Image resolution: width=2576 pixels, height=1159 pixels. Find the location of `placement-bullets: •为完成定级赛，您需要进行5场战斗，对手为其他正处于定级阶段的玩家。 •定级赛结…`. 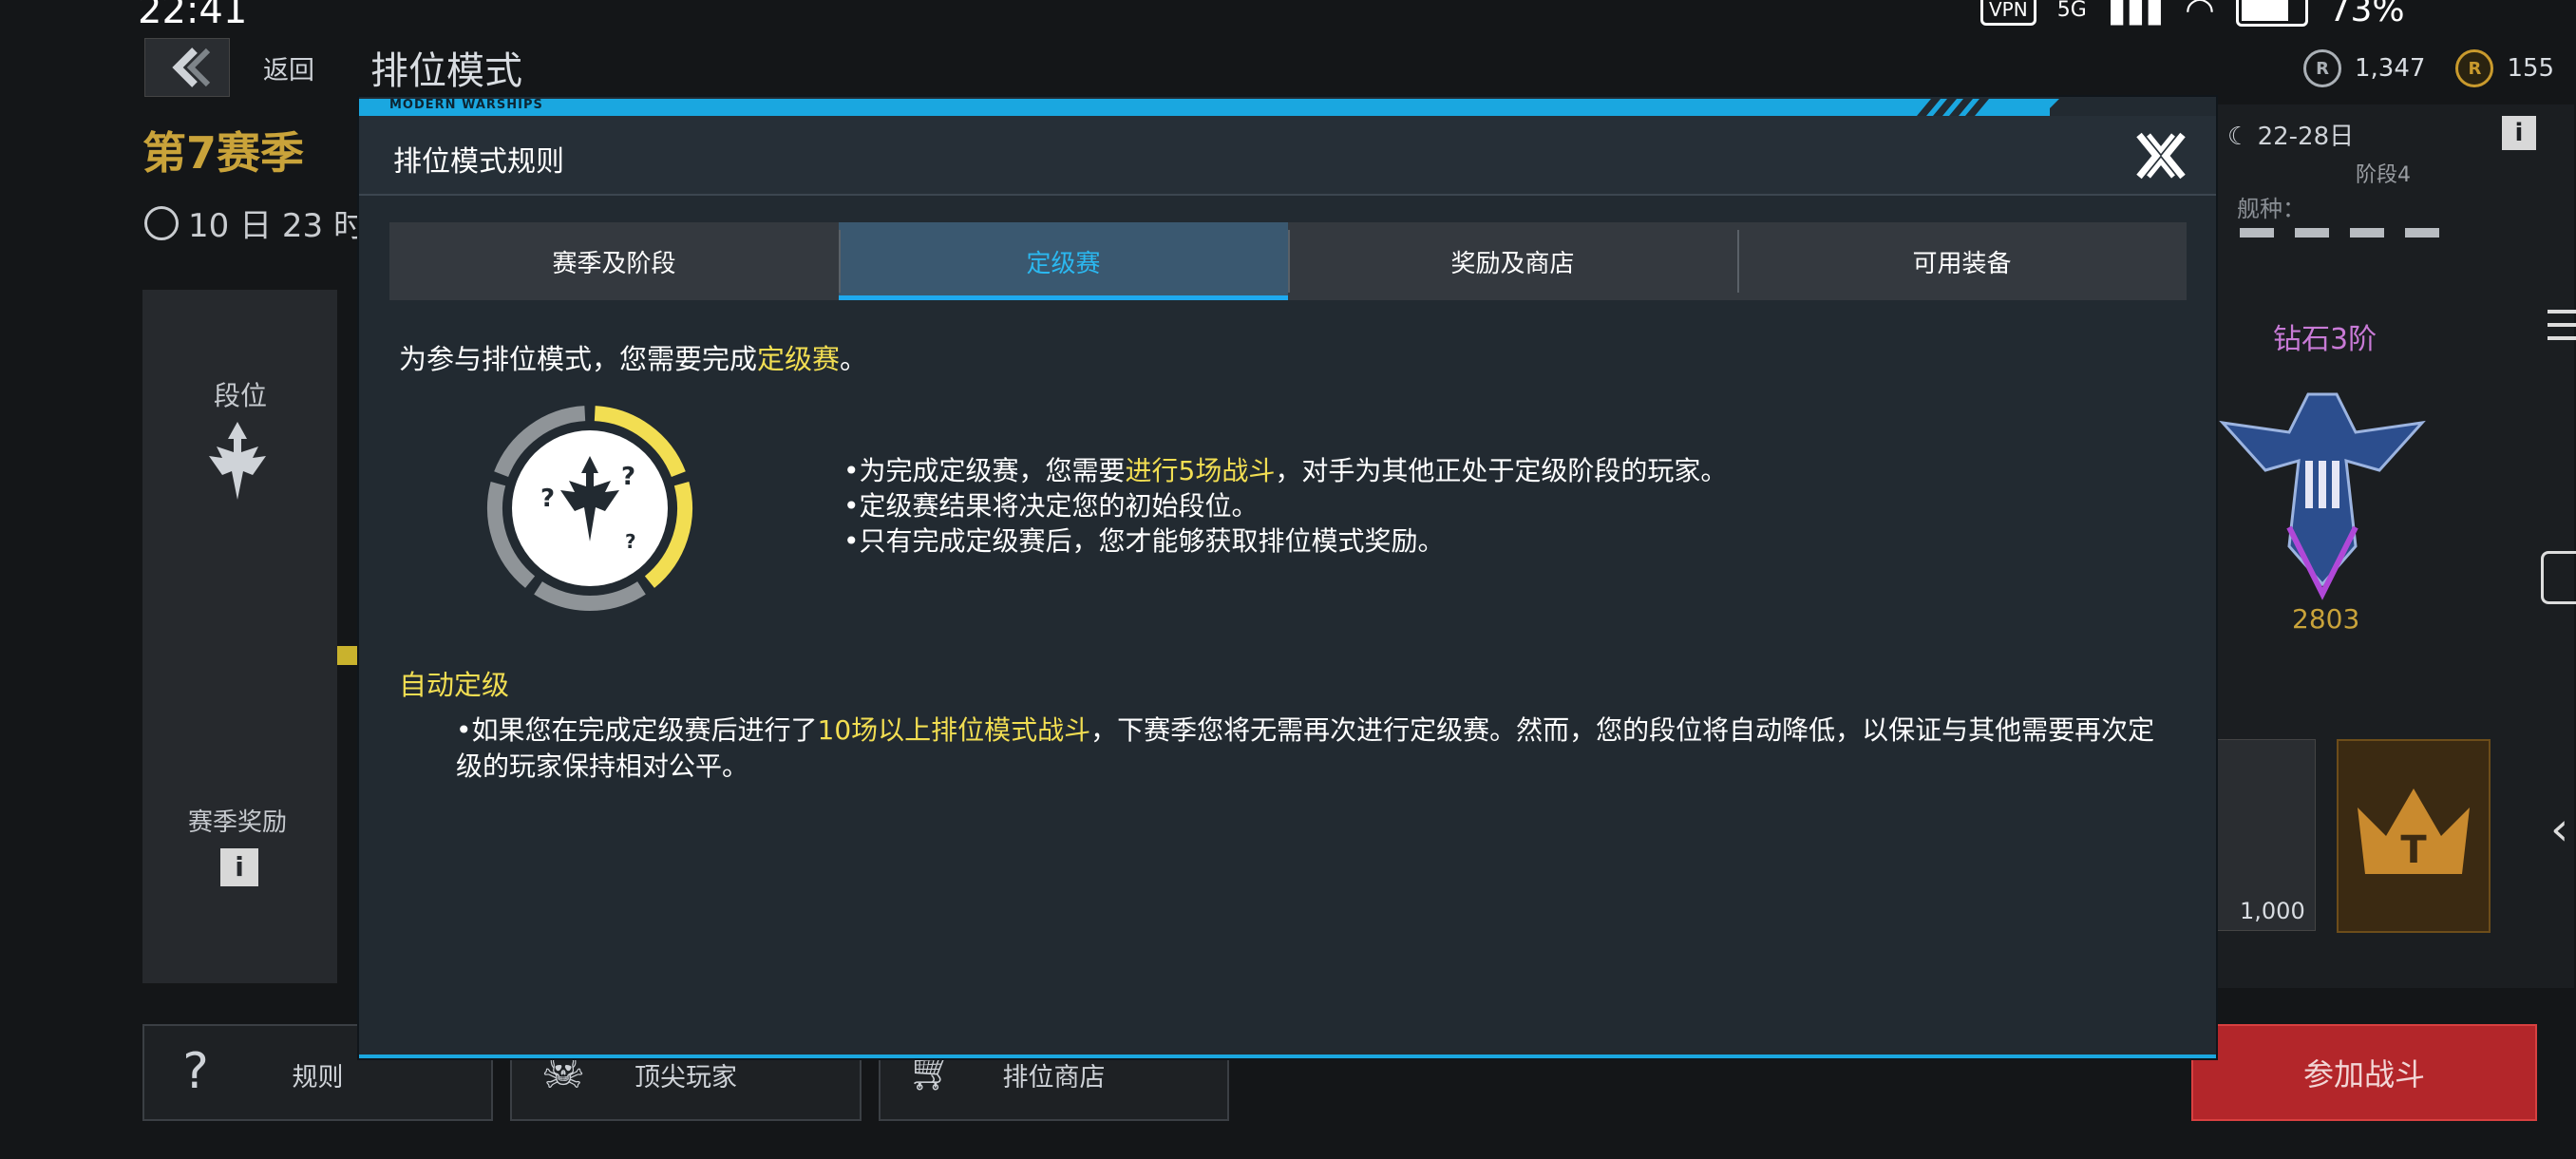

placement-bullets: •为完成定级赛，您需要进行5场战斗，对手为其他正处于定级阶段的玩家。 •定级赛结… is located at coordinates (1285, 506).